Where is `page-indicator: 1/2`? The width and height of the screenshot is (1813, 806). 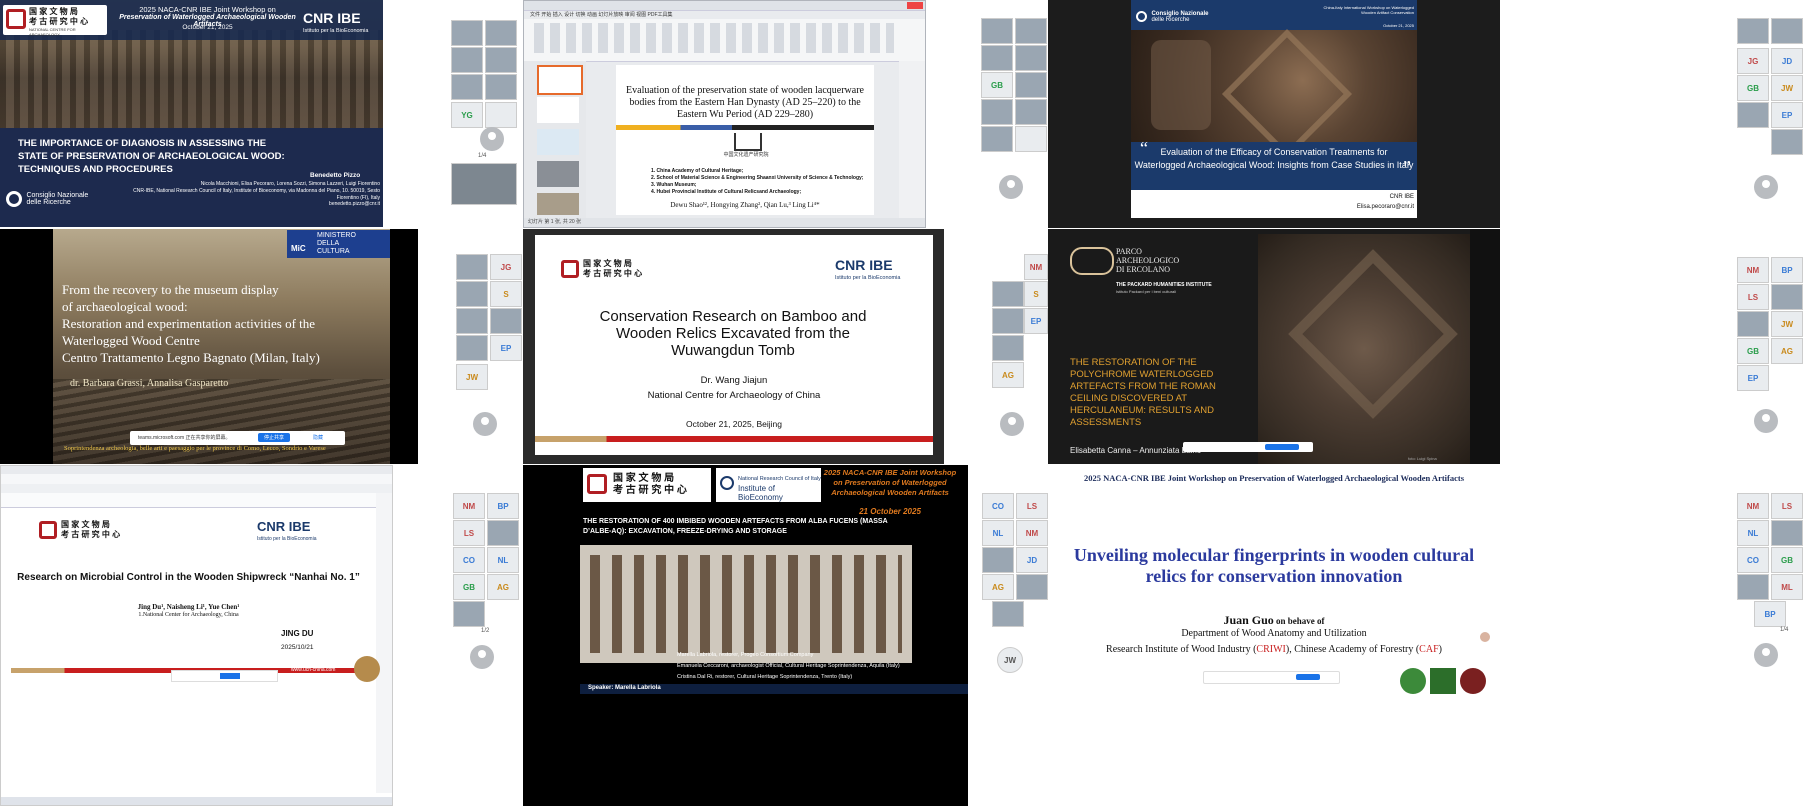
page-indicator: 1/2 is located at coordinates (485, 631).